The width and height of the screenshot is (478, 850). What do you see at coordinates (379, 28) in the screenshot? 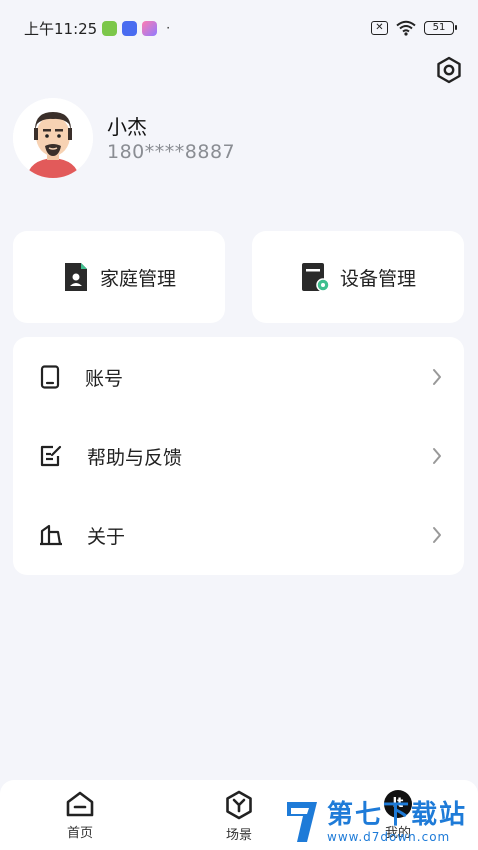
I see `no-sim-icon: ✕` at bounding box center [379, 28].